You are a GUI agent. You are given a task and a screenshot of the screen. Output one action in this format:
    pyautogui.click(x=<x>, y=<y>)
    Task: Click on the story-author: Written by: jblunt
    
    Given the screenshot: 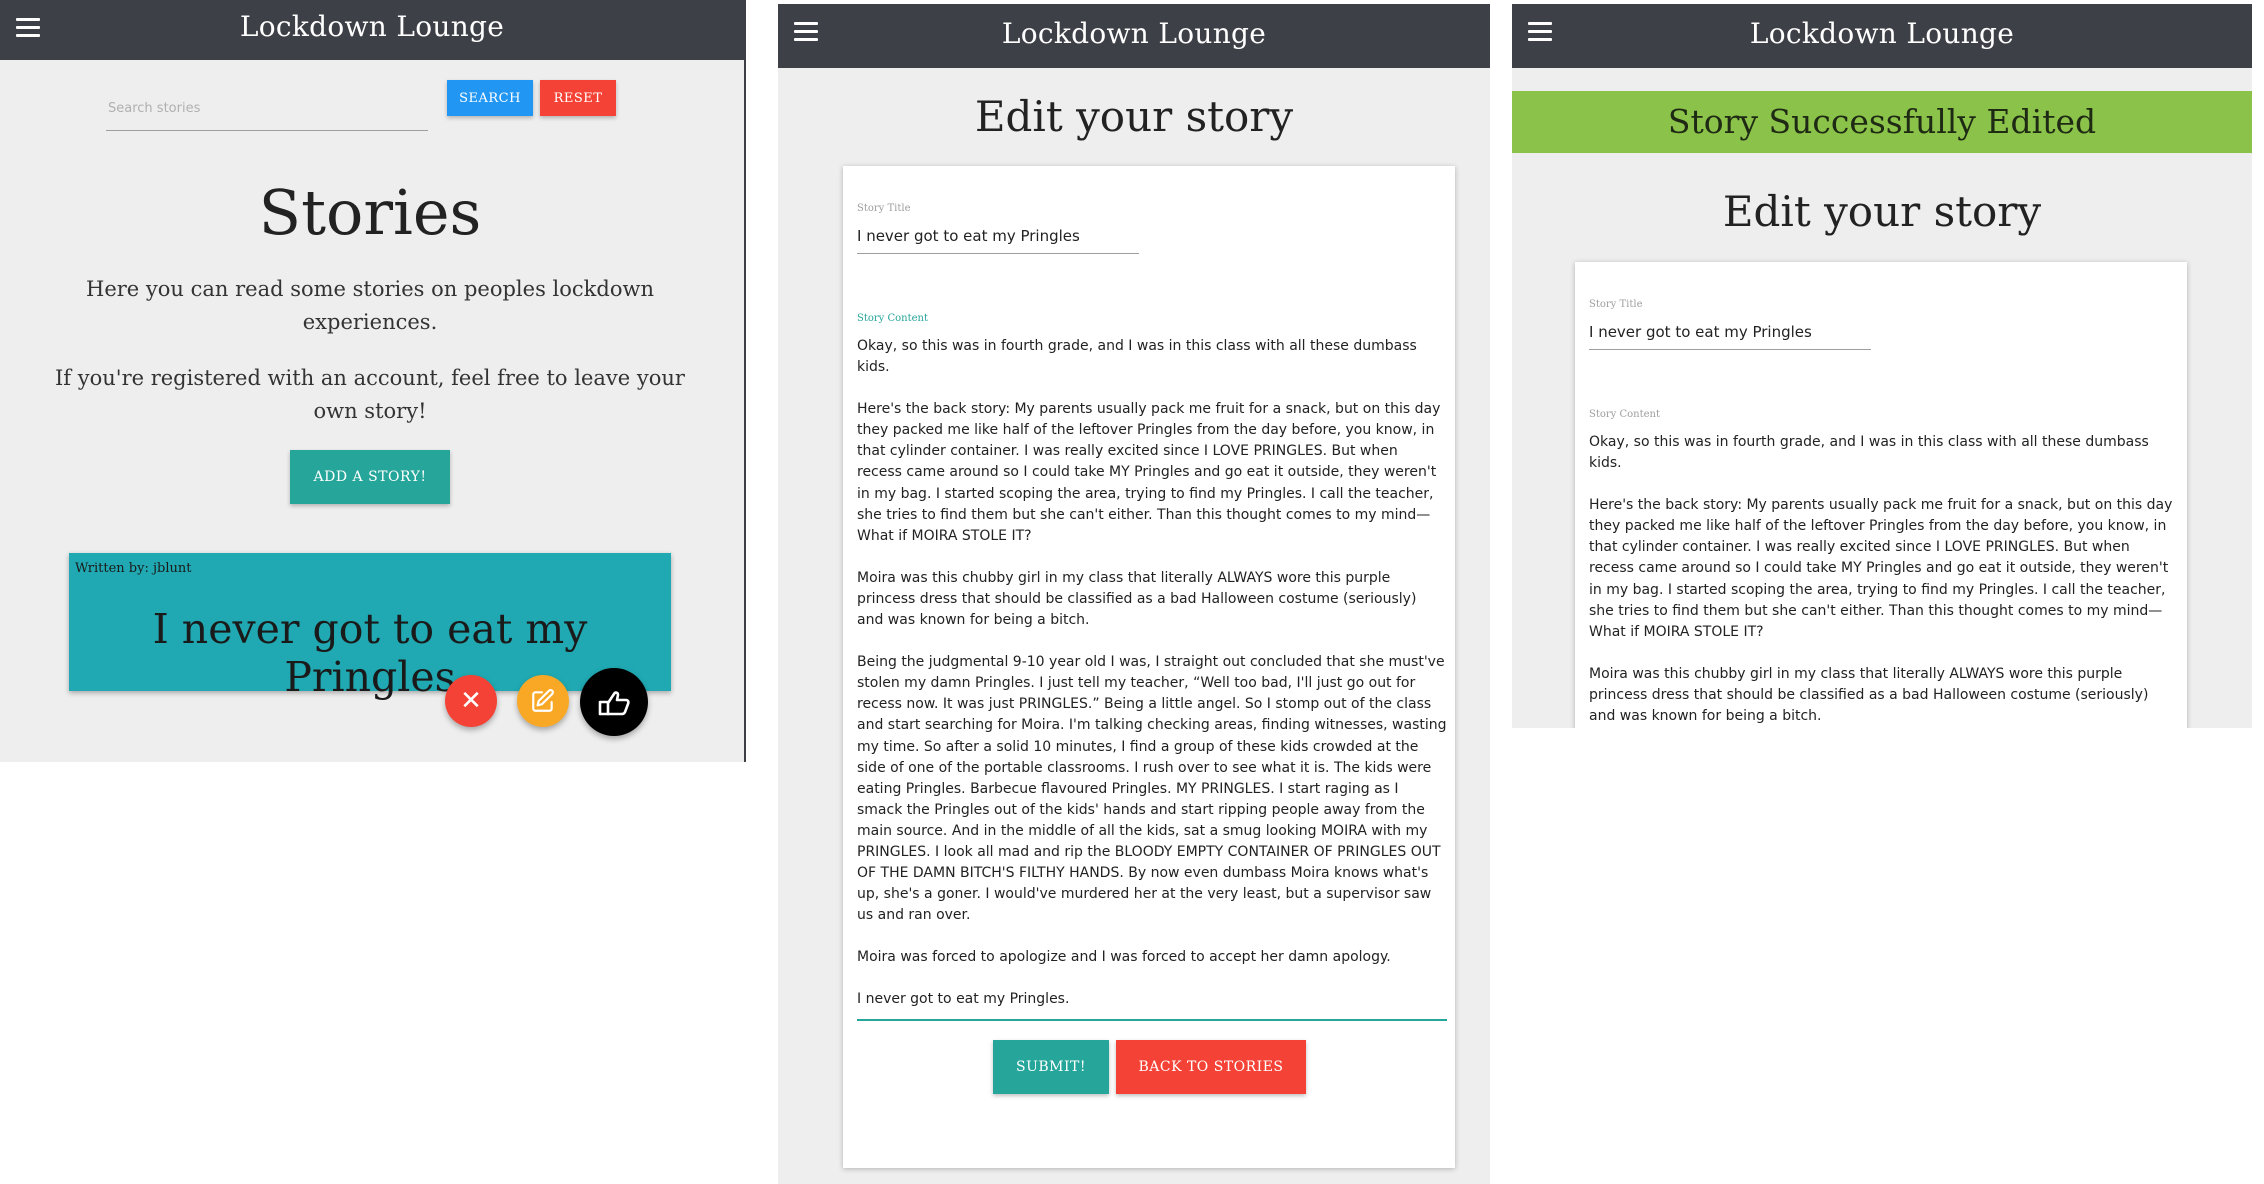 What is the action you would take?
    pyautogui.click(x=133, y=568)
    